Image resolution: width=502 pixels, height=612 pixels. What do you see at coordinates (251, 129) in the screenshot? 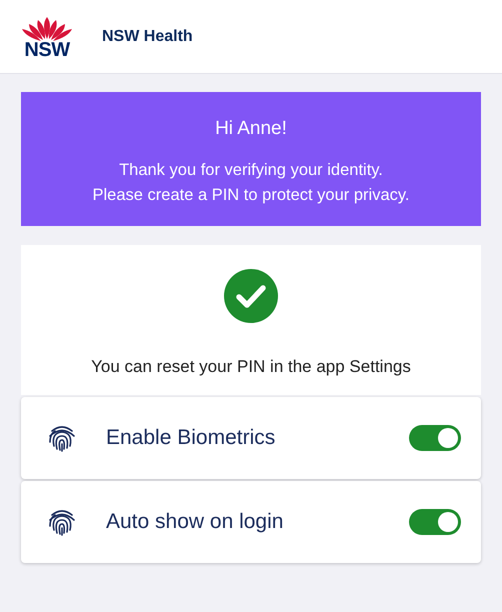
I see `greeting-text: Hi Anne!` at bounding box center [251, 129].